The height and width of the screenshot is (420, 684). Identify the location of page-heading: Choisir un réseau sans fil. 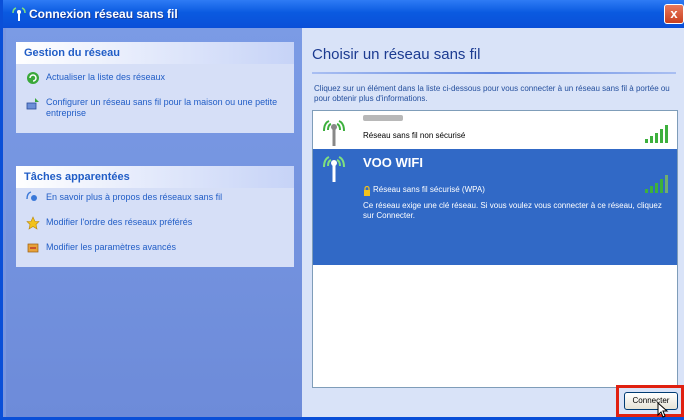
(396, 54).